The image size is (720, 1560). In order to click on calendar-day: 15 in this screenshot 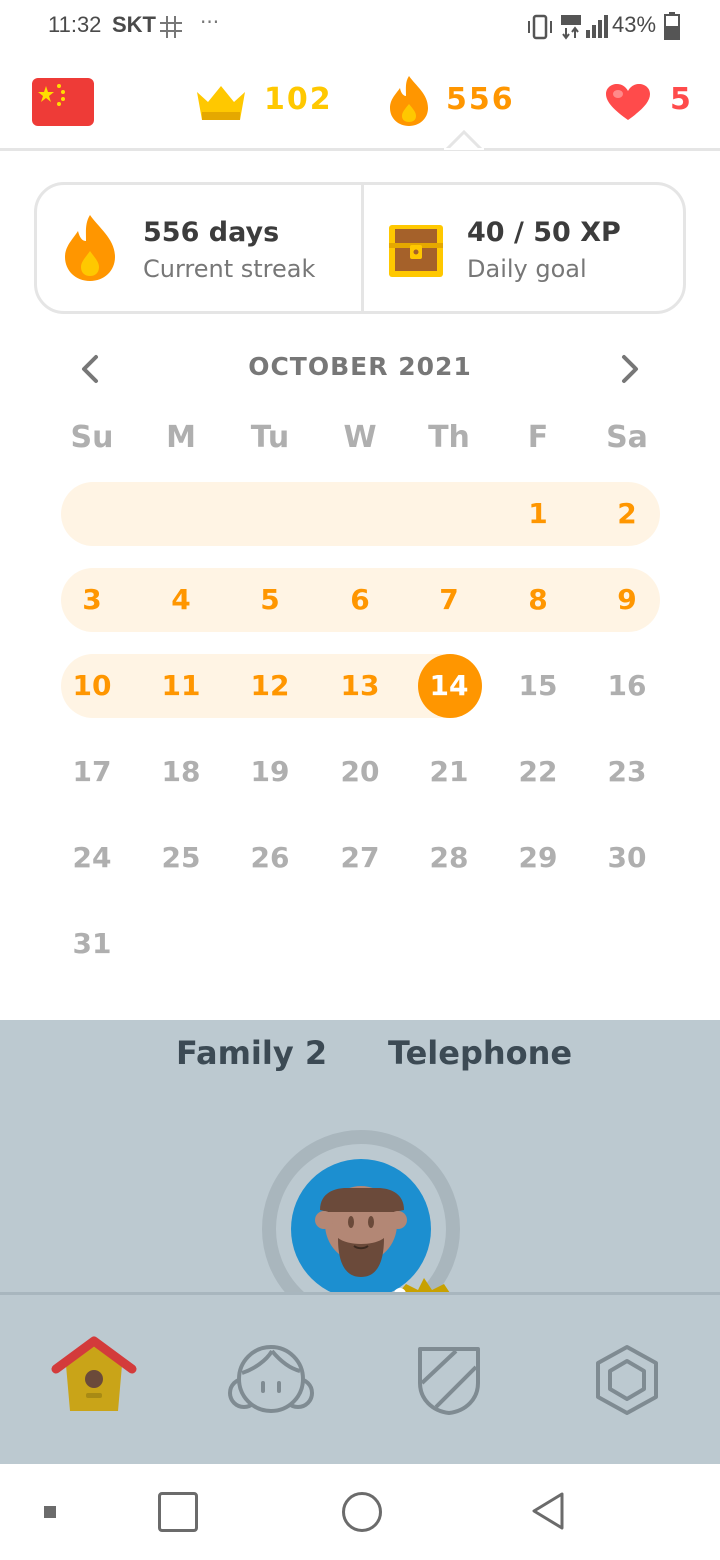, I will do `click(538, 685)`.